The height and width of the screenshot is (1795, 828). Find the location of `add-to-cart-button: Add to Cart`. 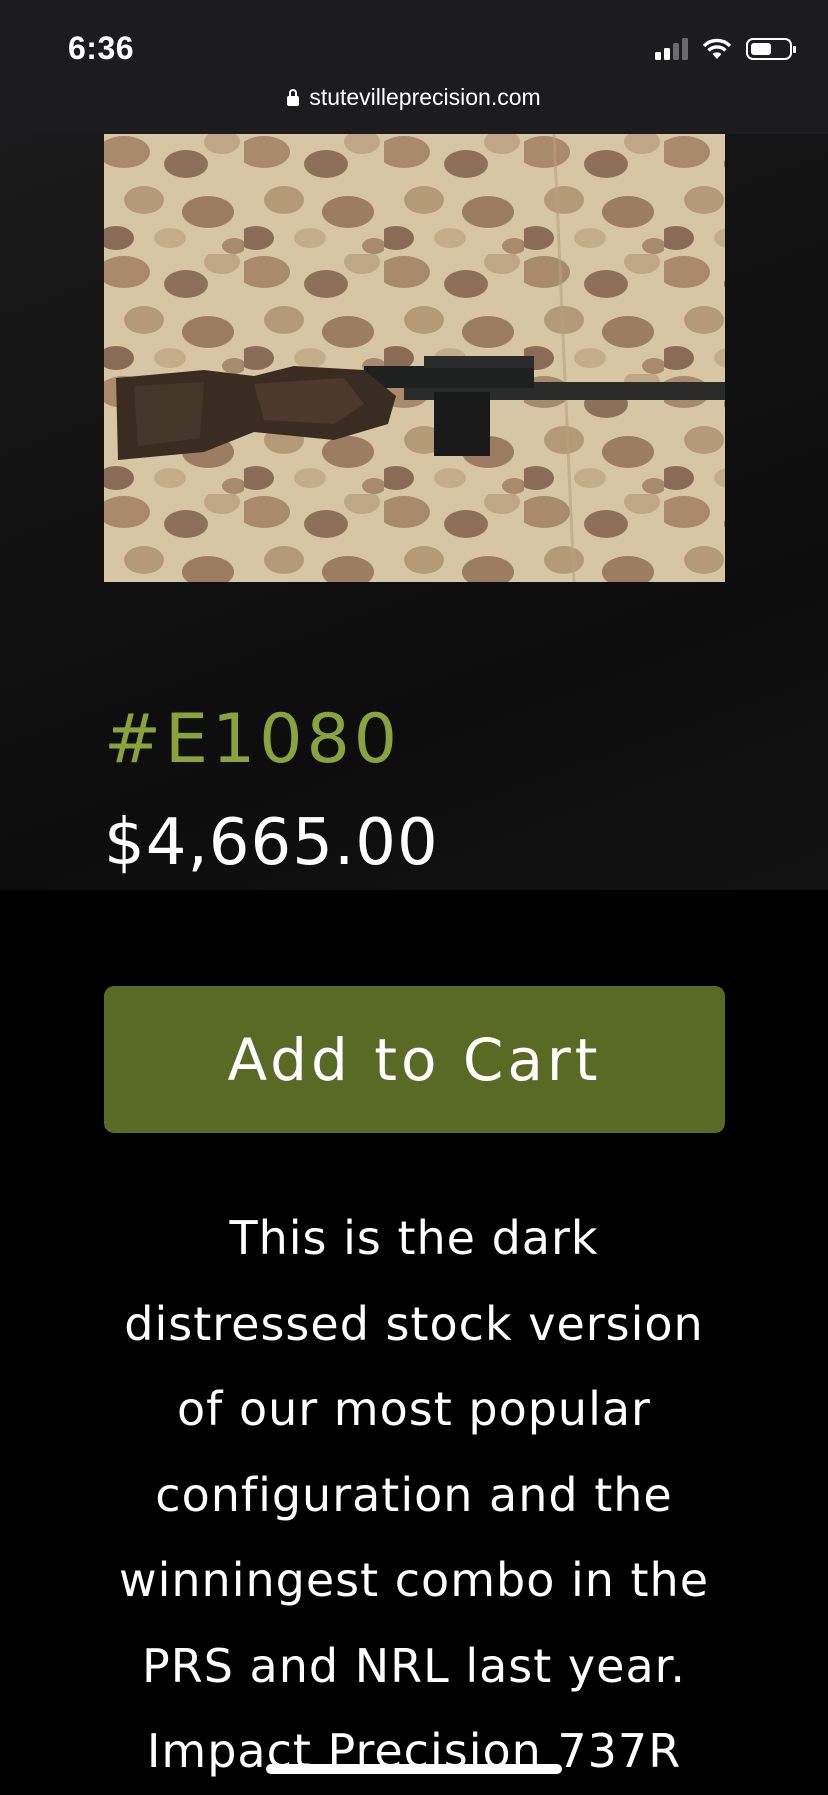

add-to-cart-button: Add to Cart is located at coordinates (414, 1059).